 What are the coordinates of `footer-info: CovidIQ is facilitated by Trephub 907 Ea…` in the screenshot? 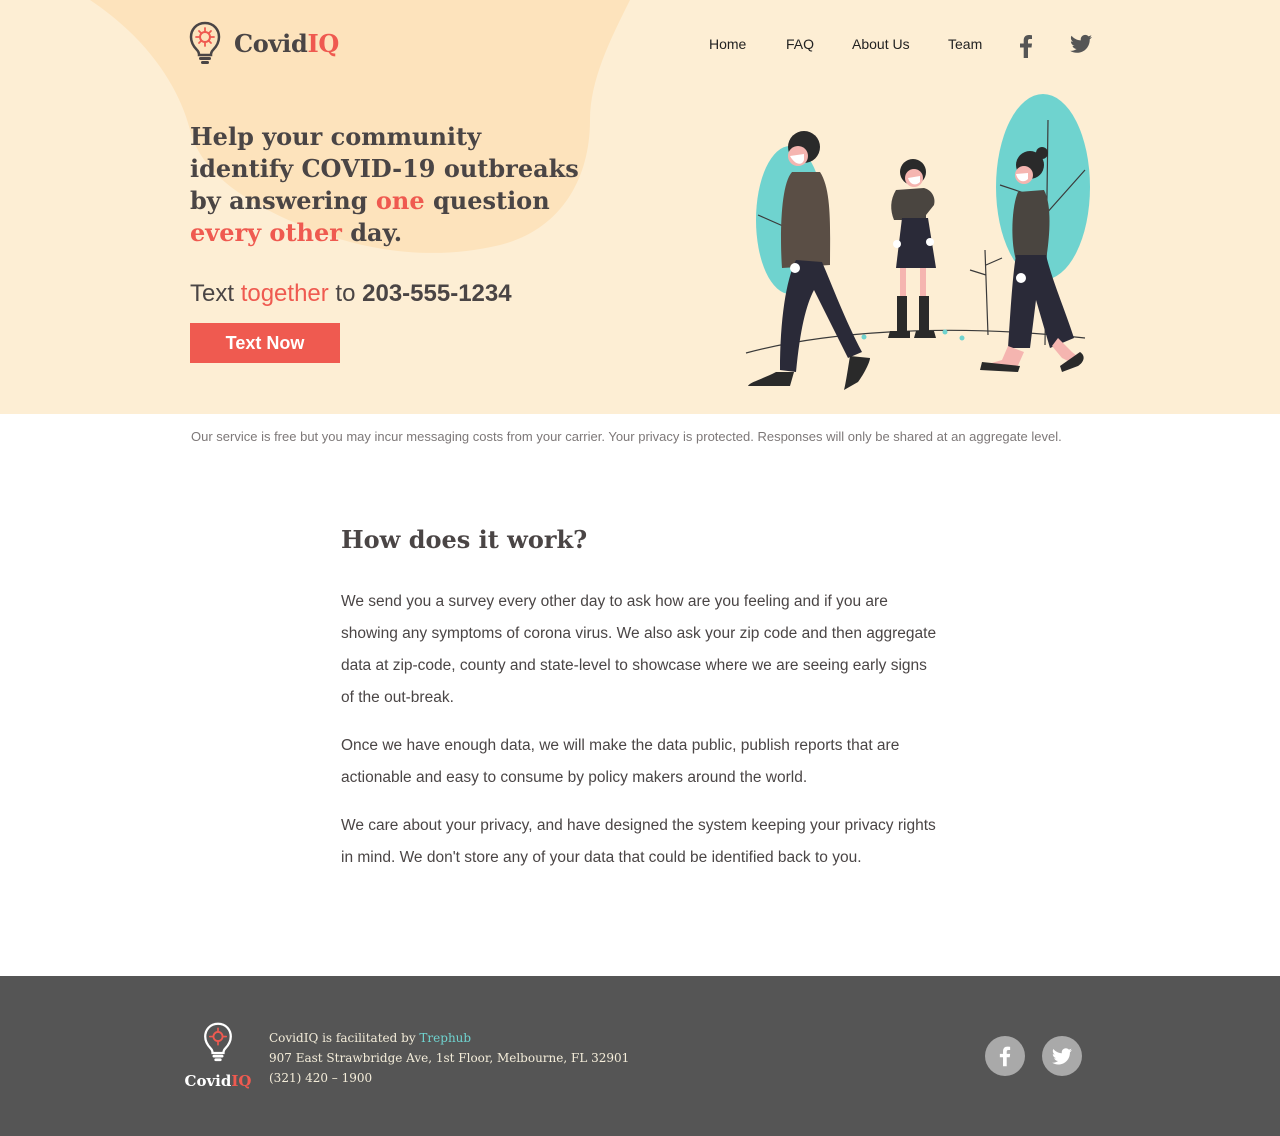 It's located at (449, 1058).